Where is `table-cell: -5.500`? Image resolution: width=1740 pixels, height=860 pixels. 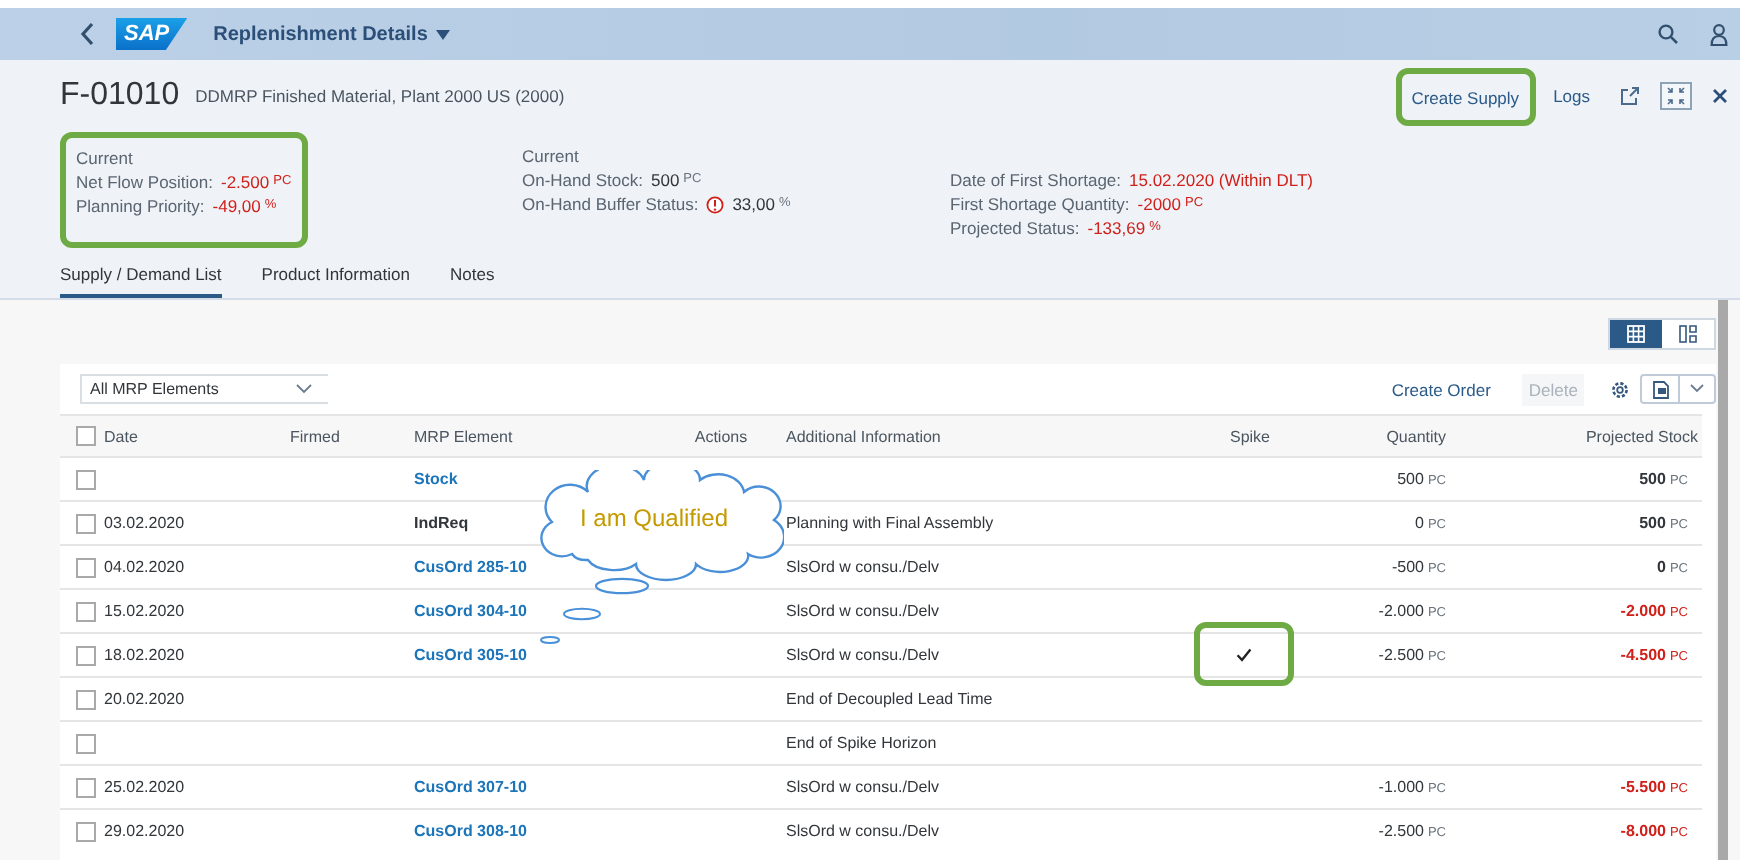
table-cell: -5.500 is located at coordinates (1643, 787).